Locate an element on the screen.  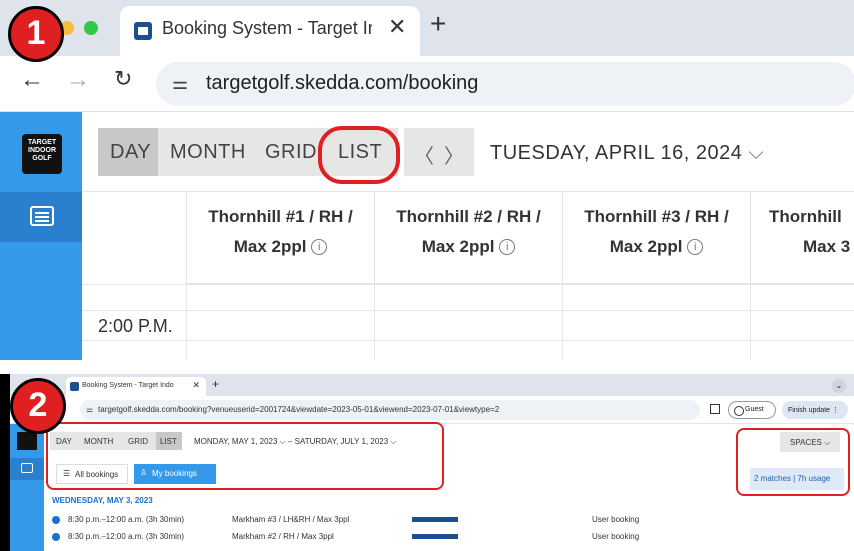
next-date-icon: 〉 is located at coordinates (454, 154).